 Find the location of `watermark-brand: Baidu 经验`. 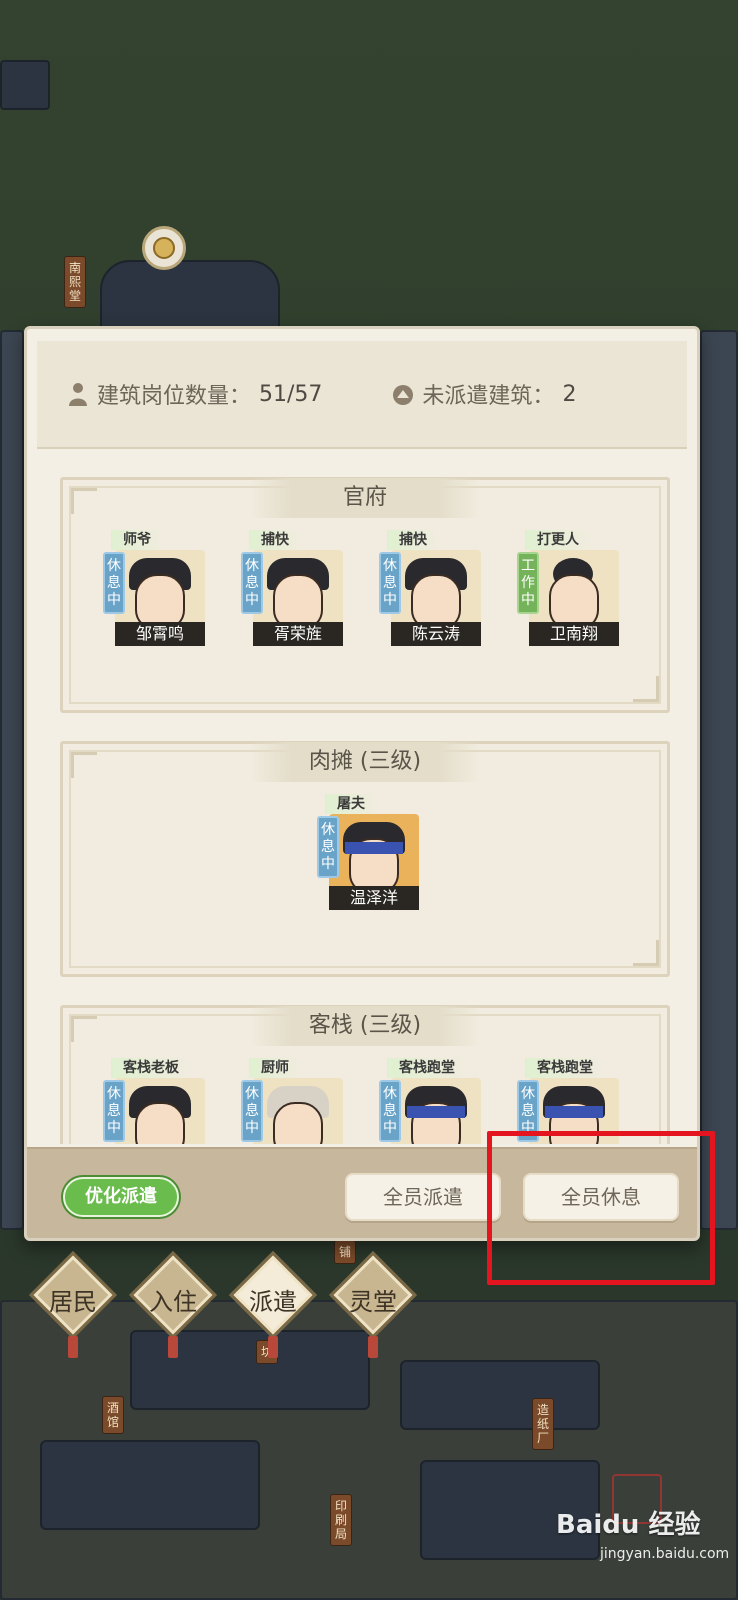

watermark-brand: Baidu 经验 is located at coordinates (628, 1525).